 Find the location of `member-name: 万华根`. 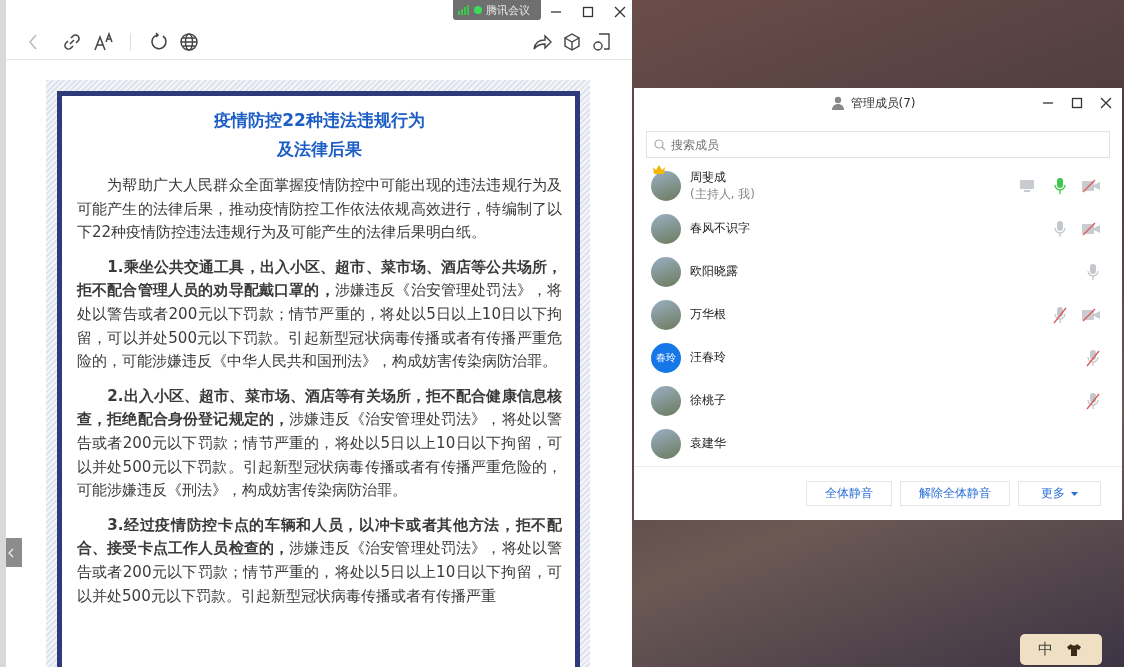

member-name: 万华根 is located at coordinates (708, 314).